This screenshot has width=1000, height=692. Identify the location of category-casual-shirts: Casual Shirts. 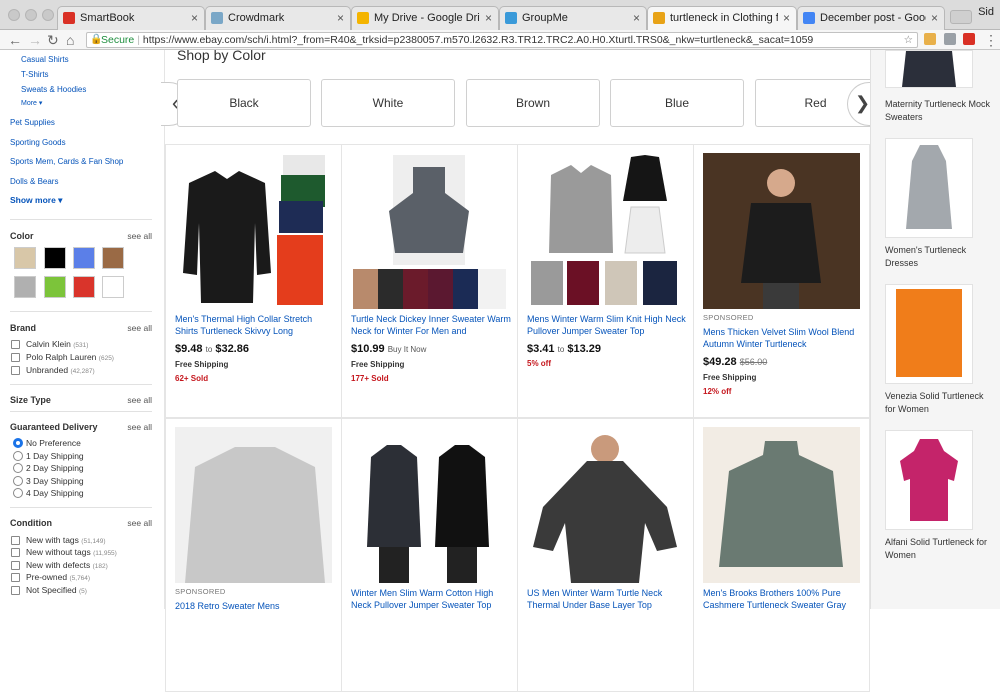
(45, 59).